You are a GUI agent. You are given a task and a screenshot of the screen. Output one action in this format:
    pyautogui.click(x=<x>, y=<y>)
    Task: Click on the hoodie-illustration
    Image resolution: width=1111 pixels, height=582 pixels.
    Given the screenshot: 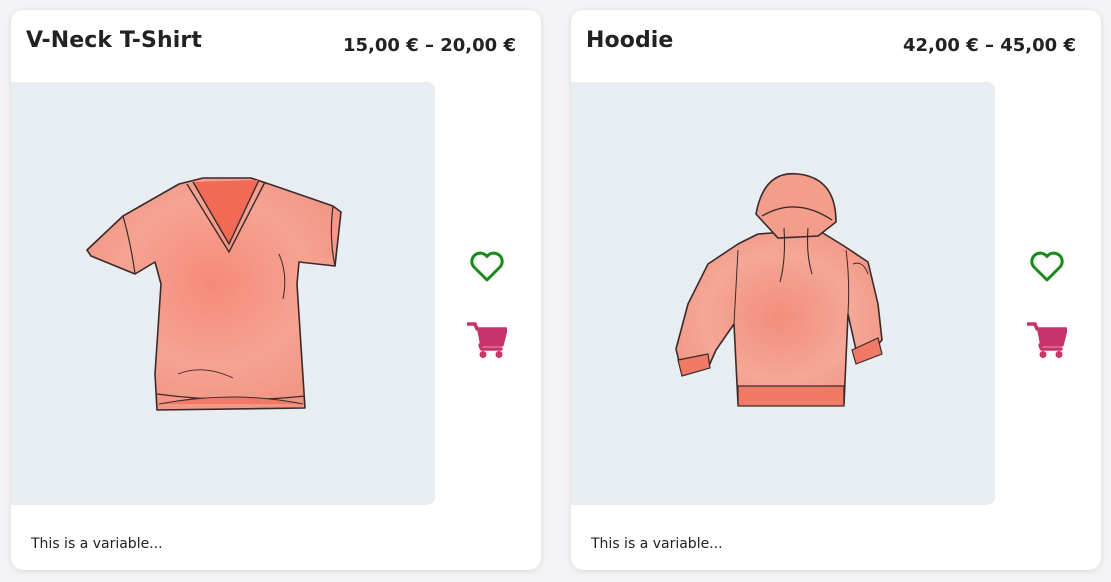 What is the action you would take?
    pyautogui.click(x=779, y=289)
    